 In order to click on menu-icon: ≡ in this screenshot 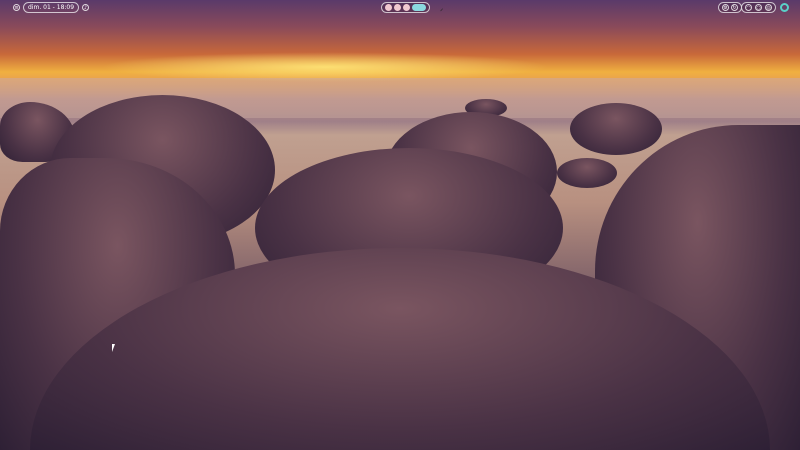, I will do `click(16, 7)`.